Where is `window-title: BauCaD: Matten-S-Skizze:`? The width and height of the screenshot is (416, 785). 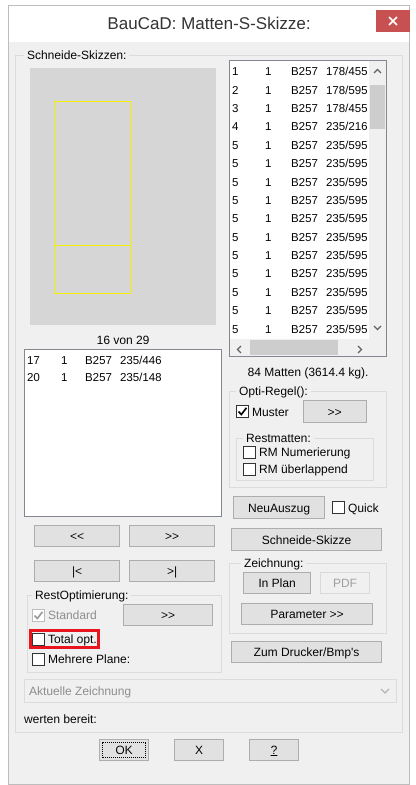 window-title: BauCaD: Matten-S-Skizze: is located at coordinates (209, 24).